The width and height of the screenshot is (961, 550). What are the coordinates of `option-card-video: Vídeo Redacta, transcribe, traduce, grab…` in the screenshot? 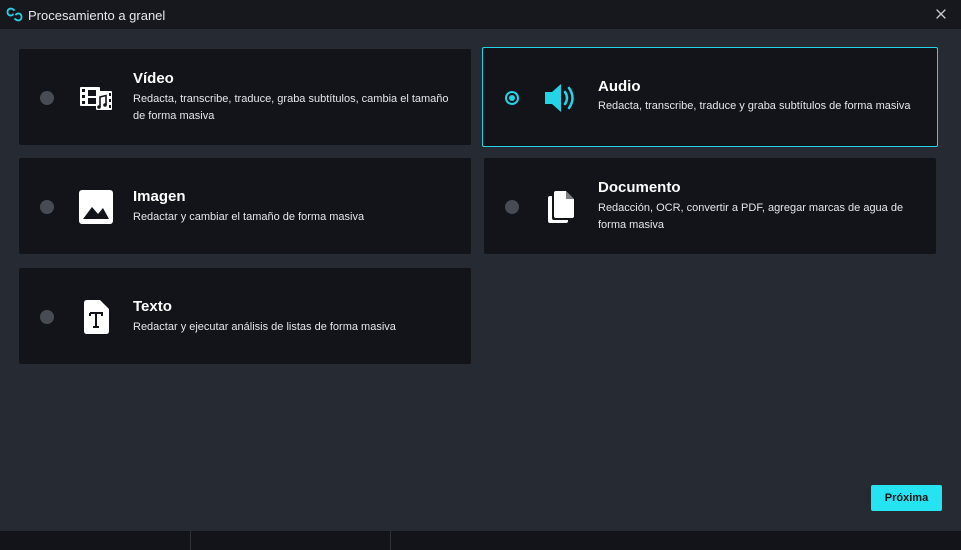 It's located at (245, 97).